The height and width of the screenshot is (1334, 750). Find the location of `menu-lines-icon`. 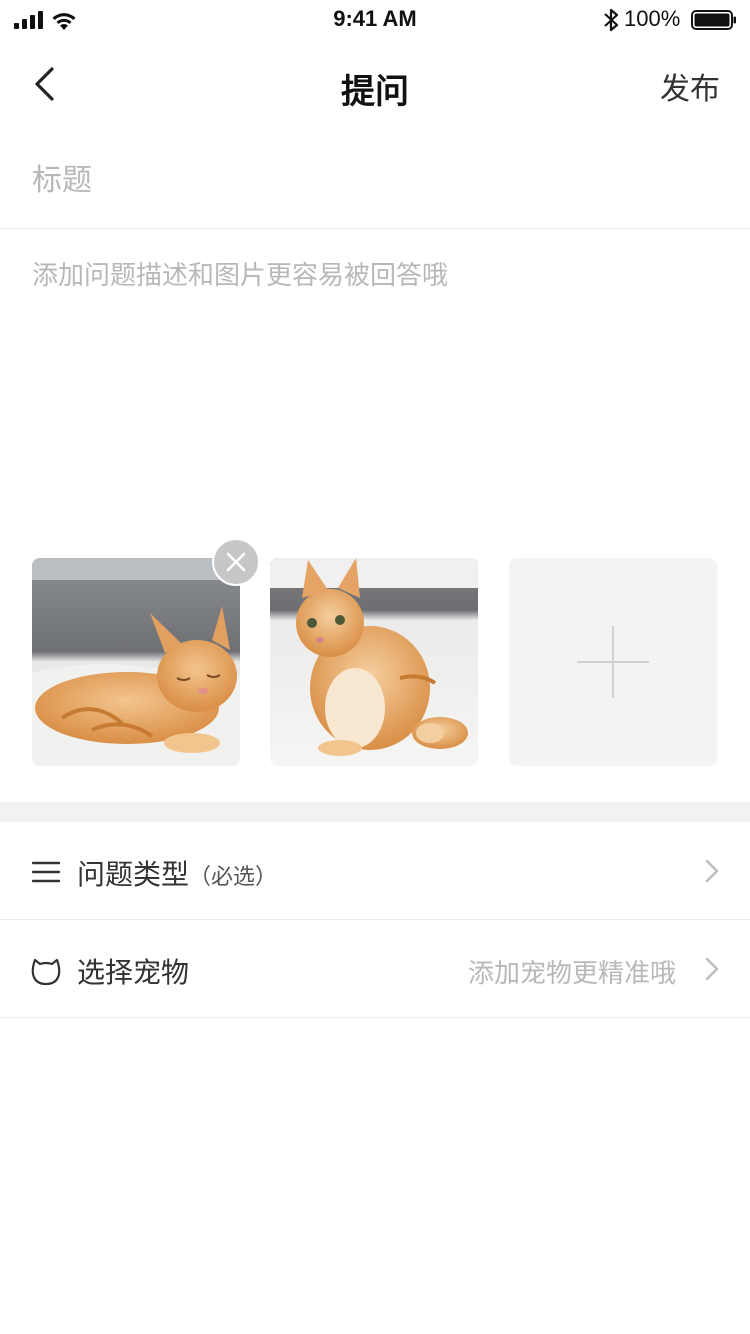

menu-lines-icon is located at coordinates (46, 872).